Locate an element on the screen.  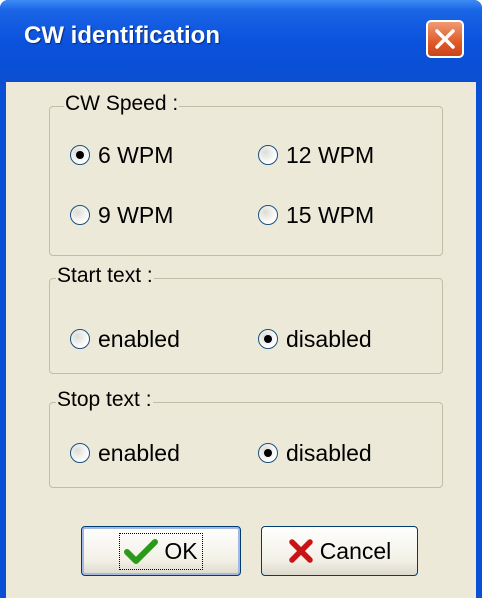
radio-label: 12 WPM is located at coordinates (330, 154).